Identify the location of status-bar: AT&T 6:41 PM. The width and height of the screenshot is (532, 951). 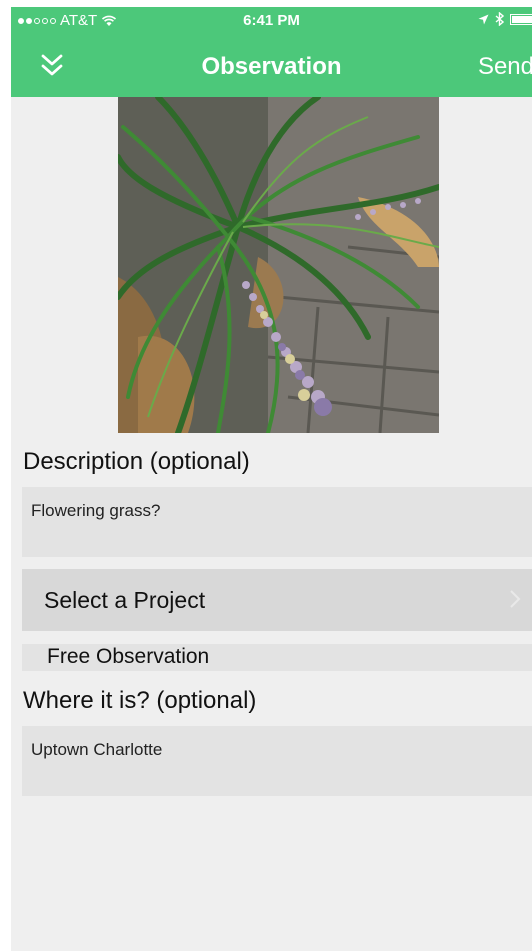
(271, 21).